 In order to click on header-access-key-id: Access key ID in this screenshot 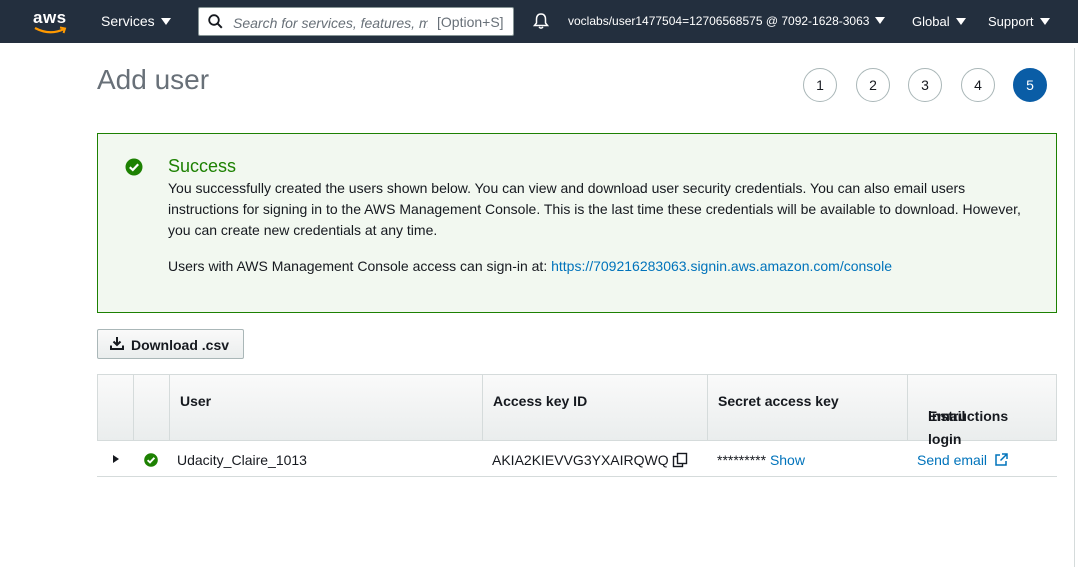, I will do `click(594, 407)`.